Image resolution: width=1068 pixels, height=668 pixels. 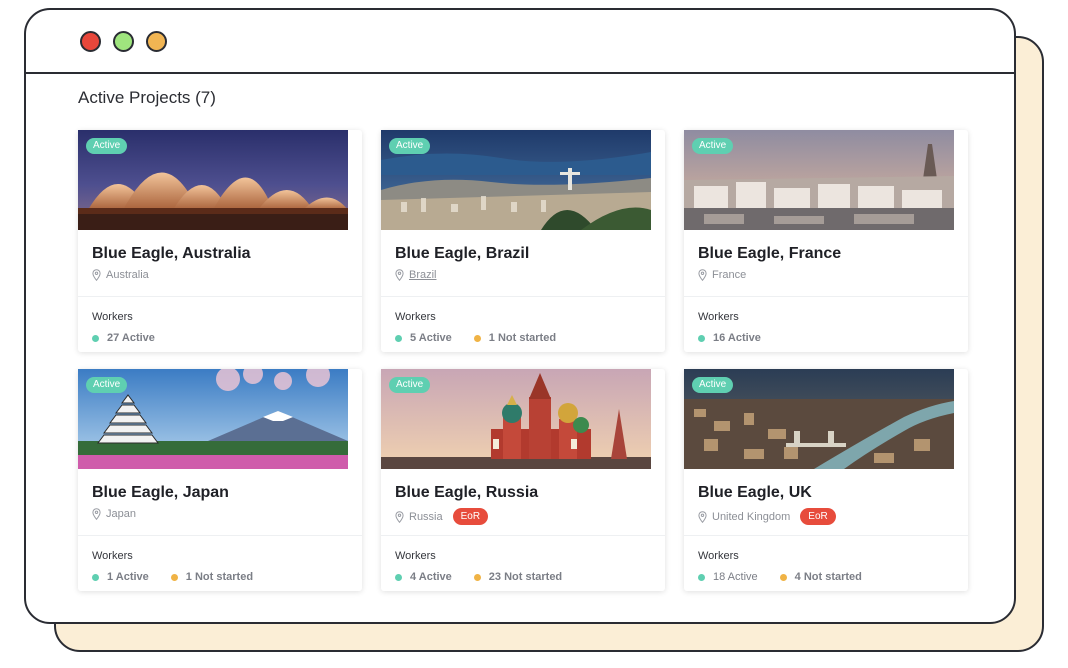 I want to click on project-location: Japan, so click(x=114, y=514).